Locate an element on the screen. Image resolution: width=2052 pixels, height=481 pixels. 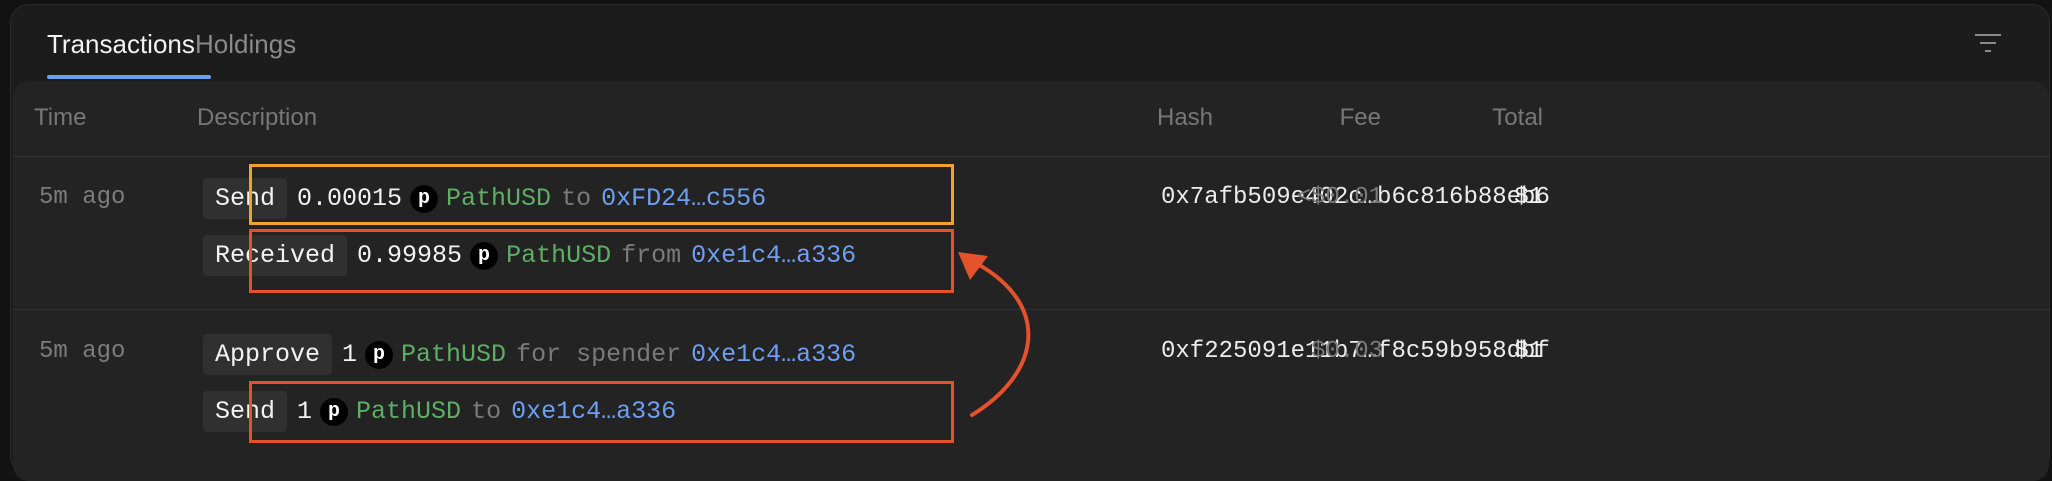
preposition: for spender is located at coordinates (599, 354).